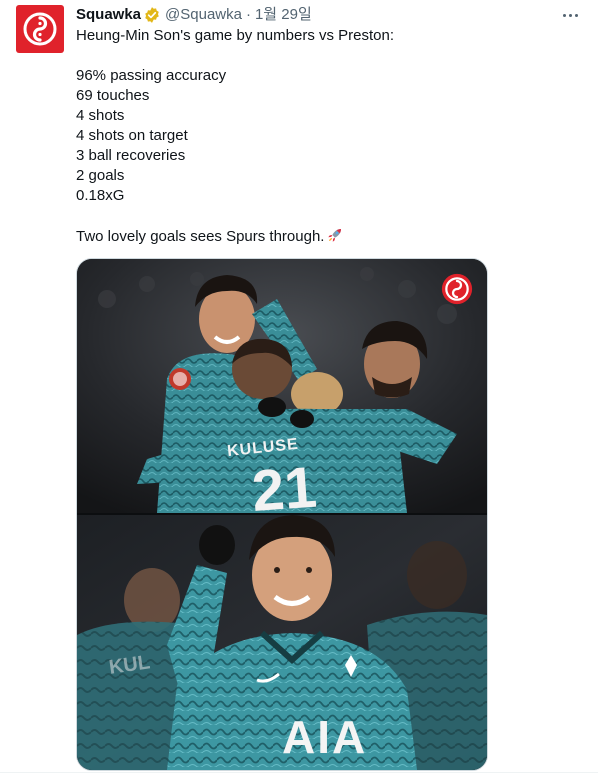  I want to click on author-display-name: Squawka, so click(108, 15).